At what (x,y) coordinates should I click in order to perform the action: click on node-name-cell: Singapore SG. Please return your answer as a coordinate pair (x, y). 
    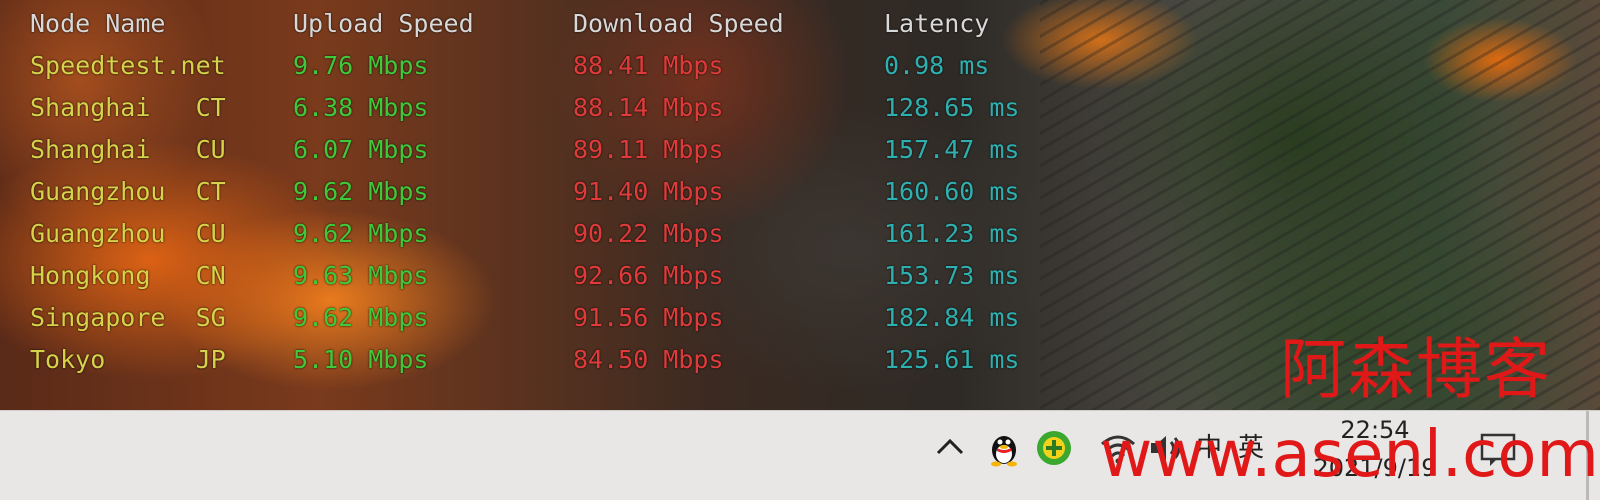
    Looking at the image, I should click on (128, 317).